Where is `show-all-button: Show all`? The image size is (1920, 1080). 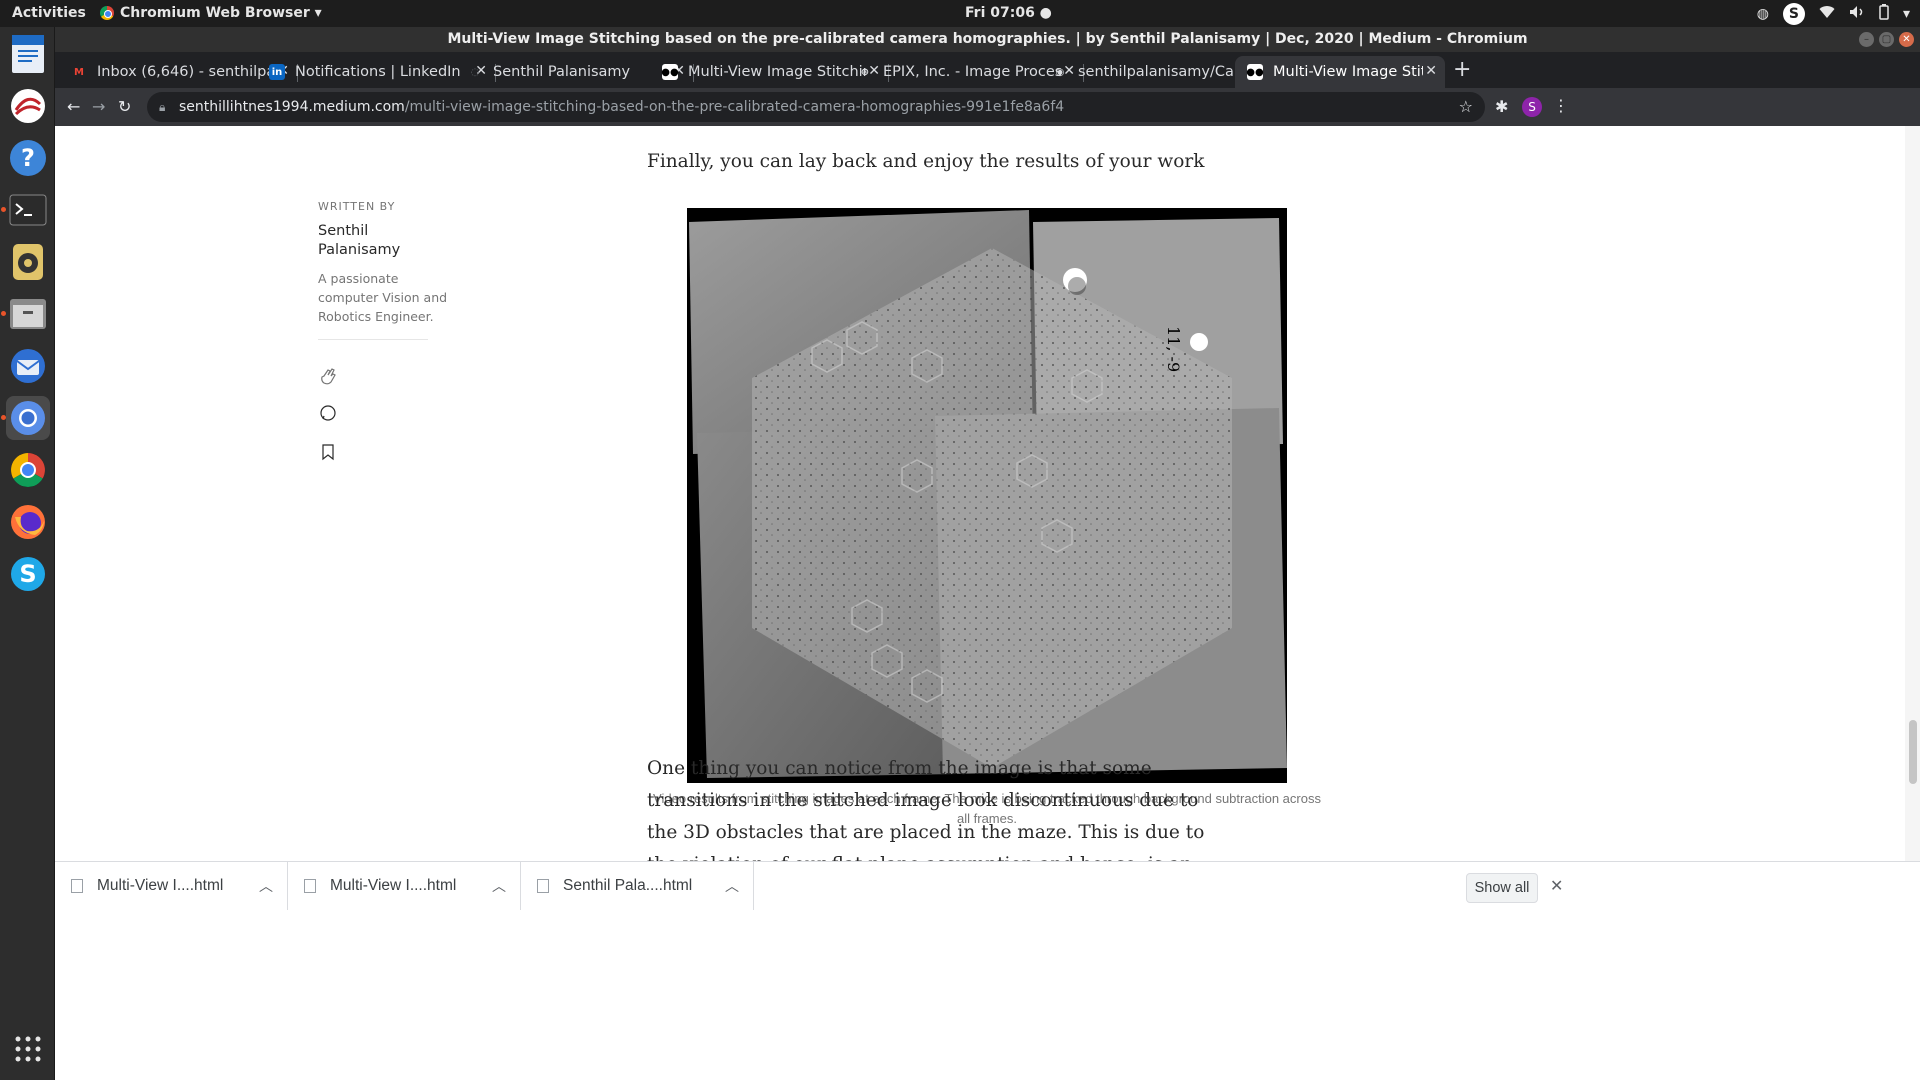
show-all-button: Show all is located at coordinates (1502, 888).